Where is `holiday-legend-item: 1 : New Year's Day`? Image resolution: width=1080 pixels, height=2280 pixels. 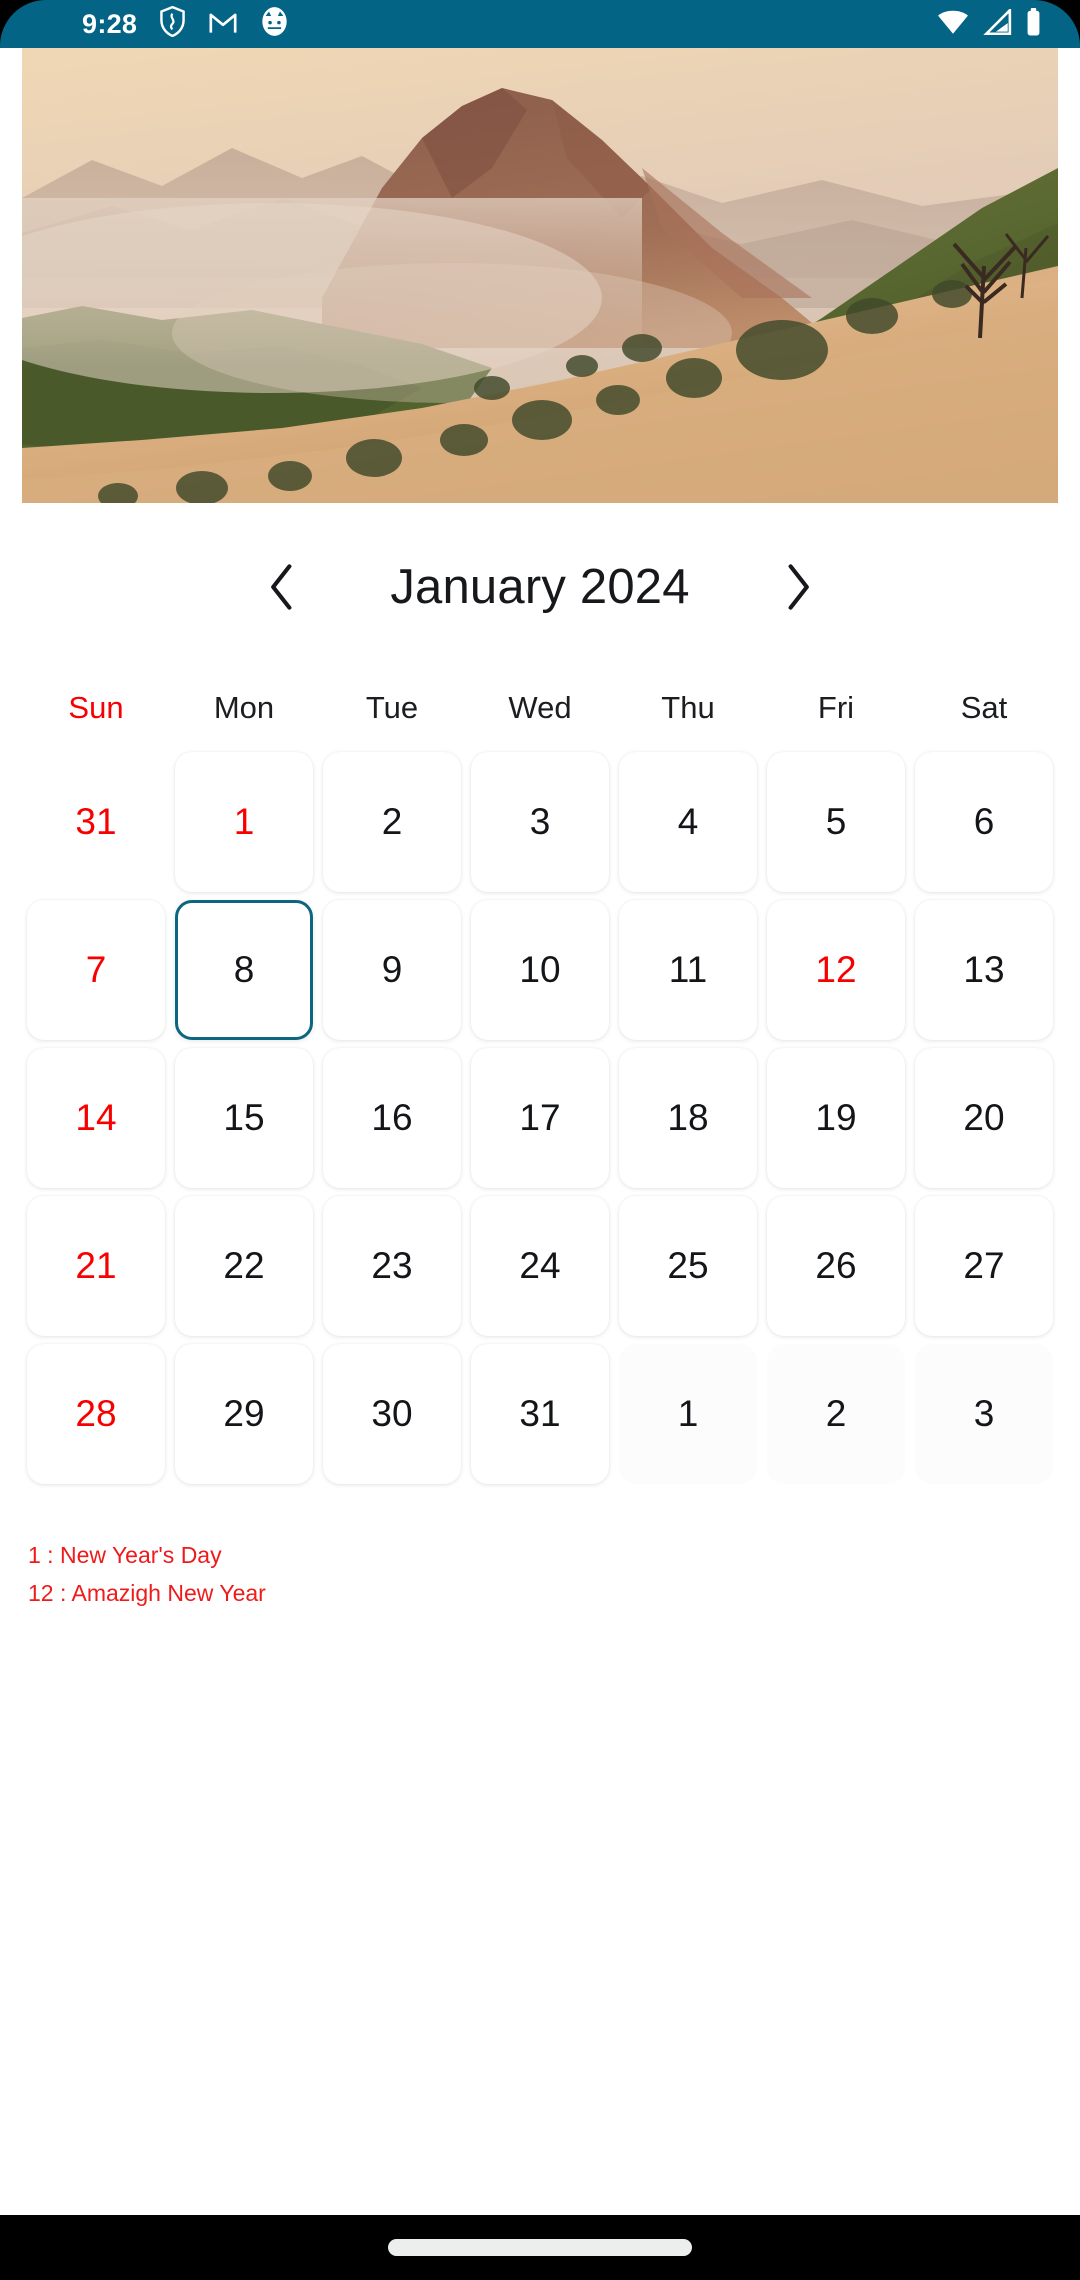 holiday-legend-item: 1 : New Year's Day is located at coordinates (125, 1555).